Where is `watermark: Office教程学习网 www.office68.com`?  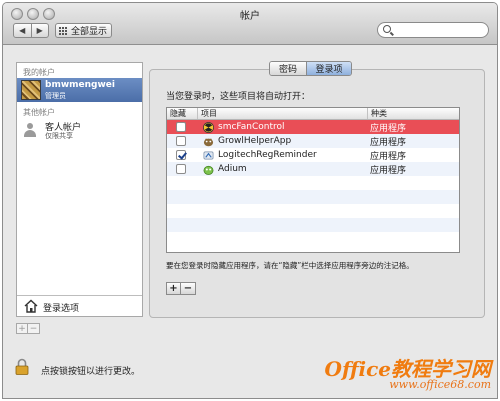
watermark: Office教程学习网 www.office68.com is located at coordinates (408, 374).